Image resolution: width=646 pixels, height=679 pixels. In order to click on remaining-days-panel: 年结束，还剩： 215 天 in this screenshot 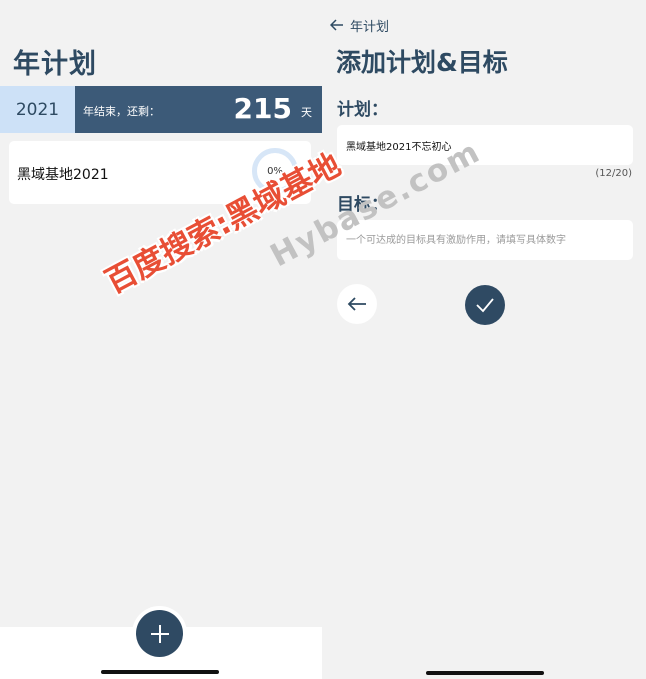, I will do `click(198, 109)`.